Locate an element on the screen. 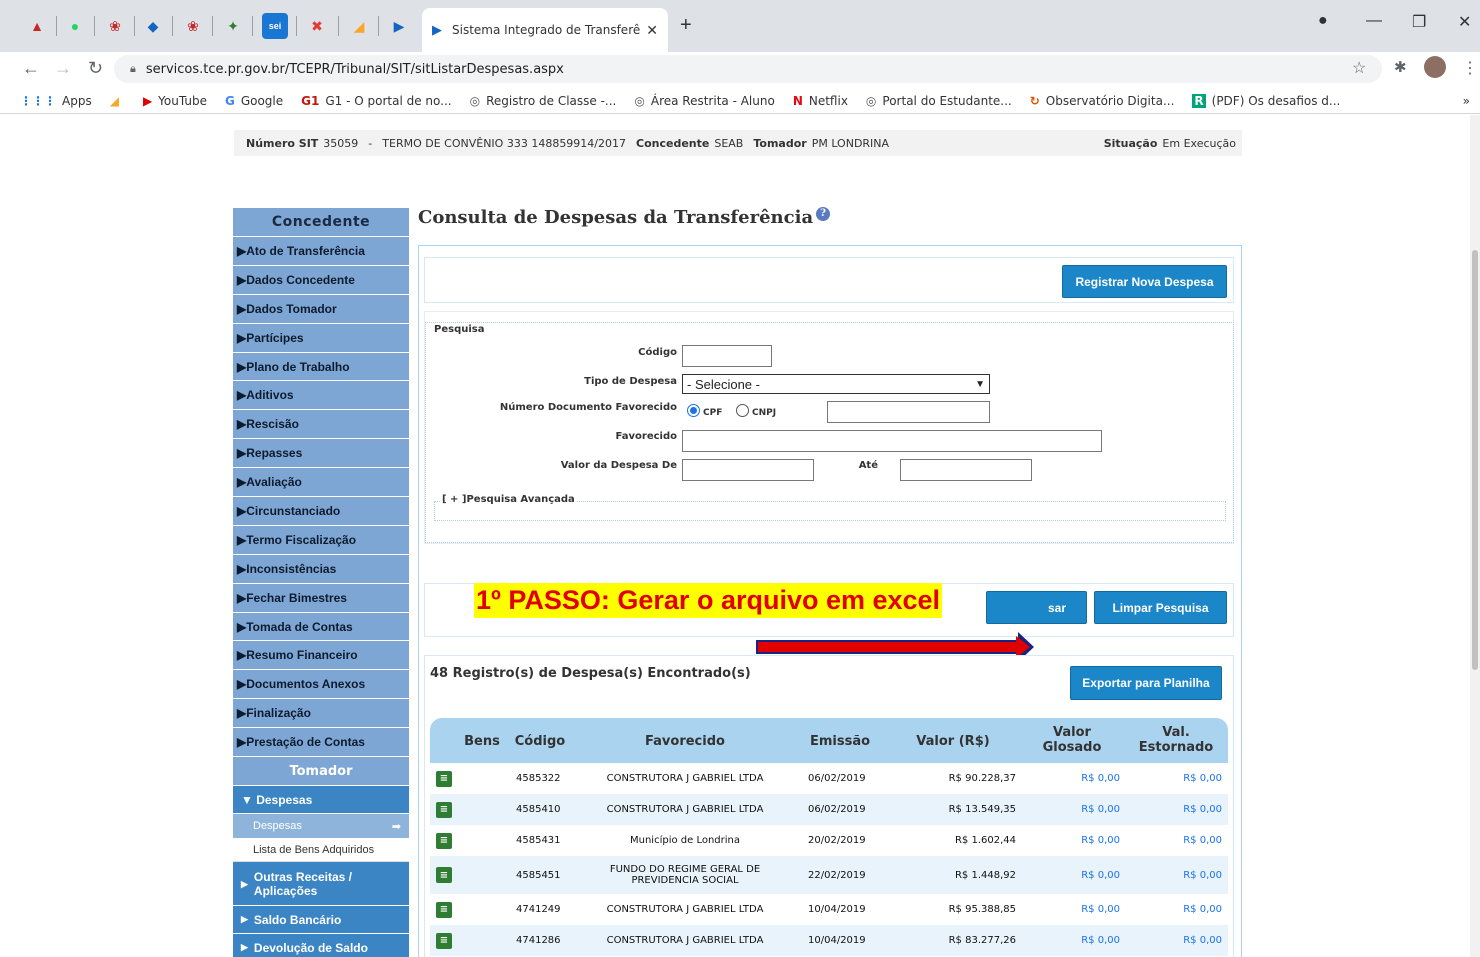  bookmark-netflix: N Netflix is located at coordinates (820, 101).